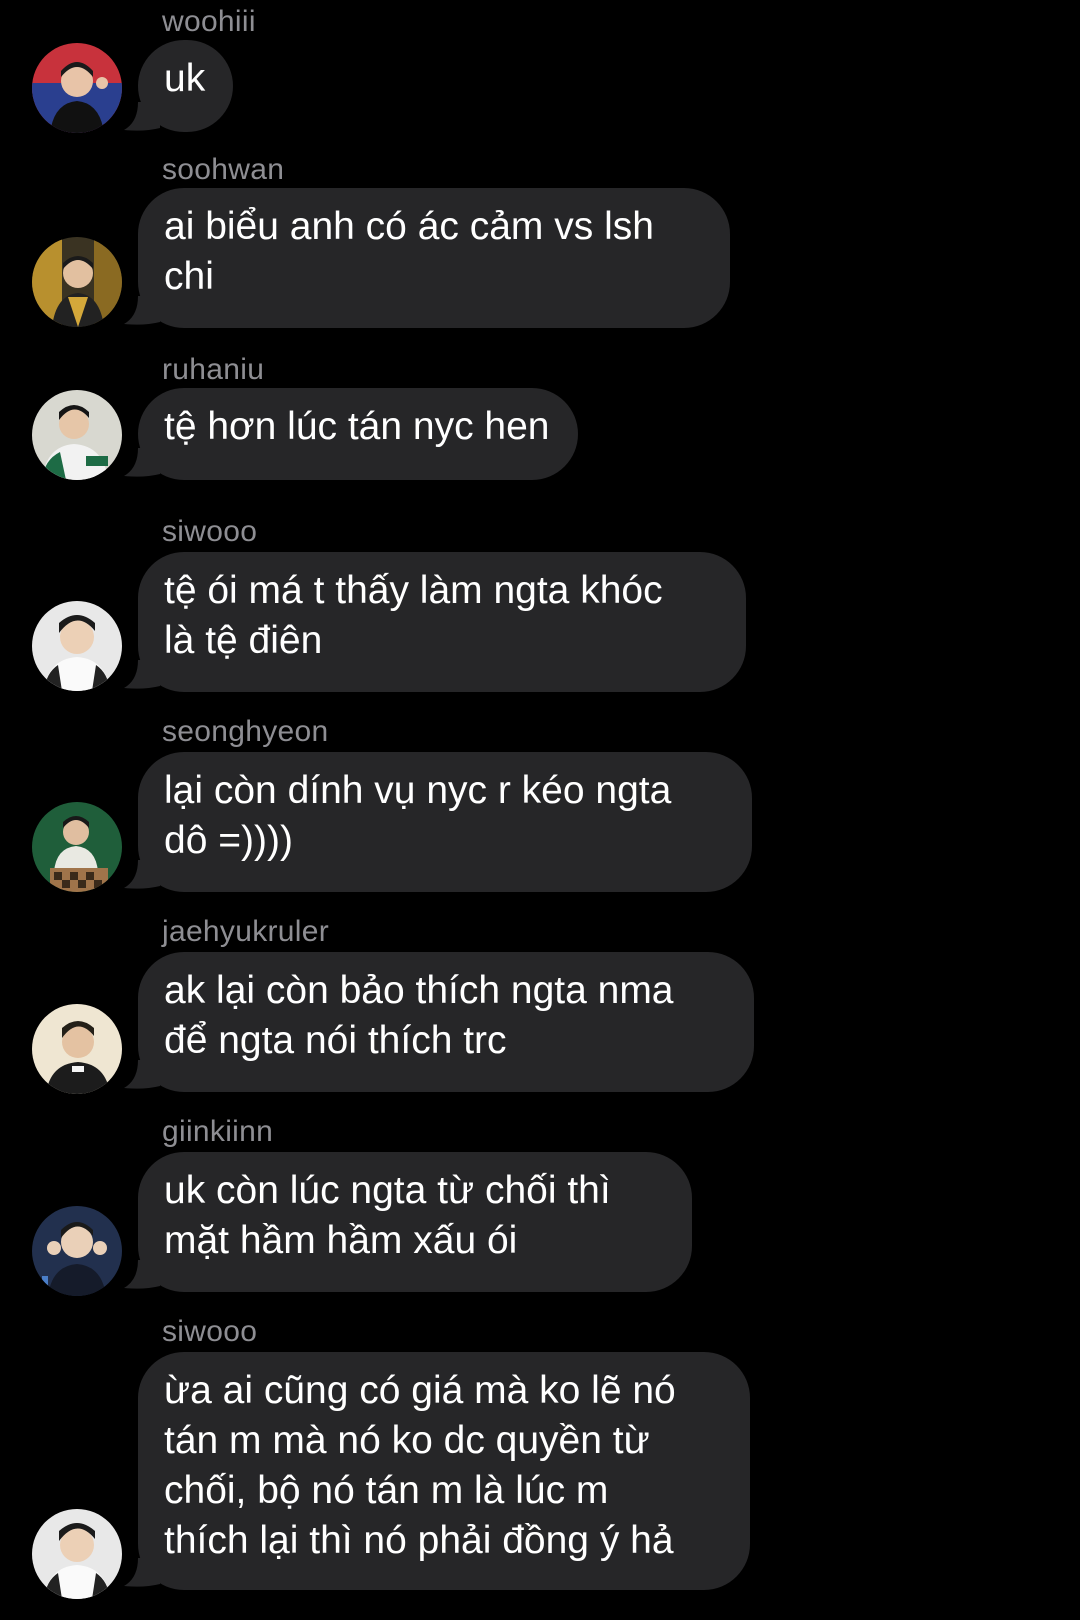  I want to click on sender-name: seonghyeon, so click(245, 731).